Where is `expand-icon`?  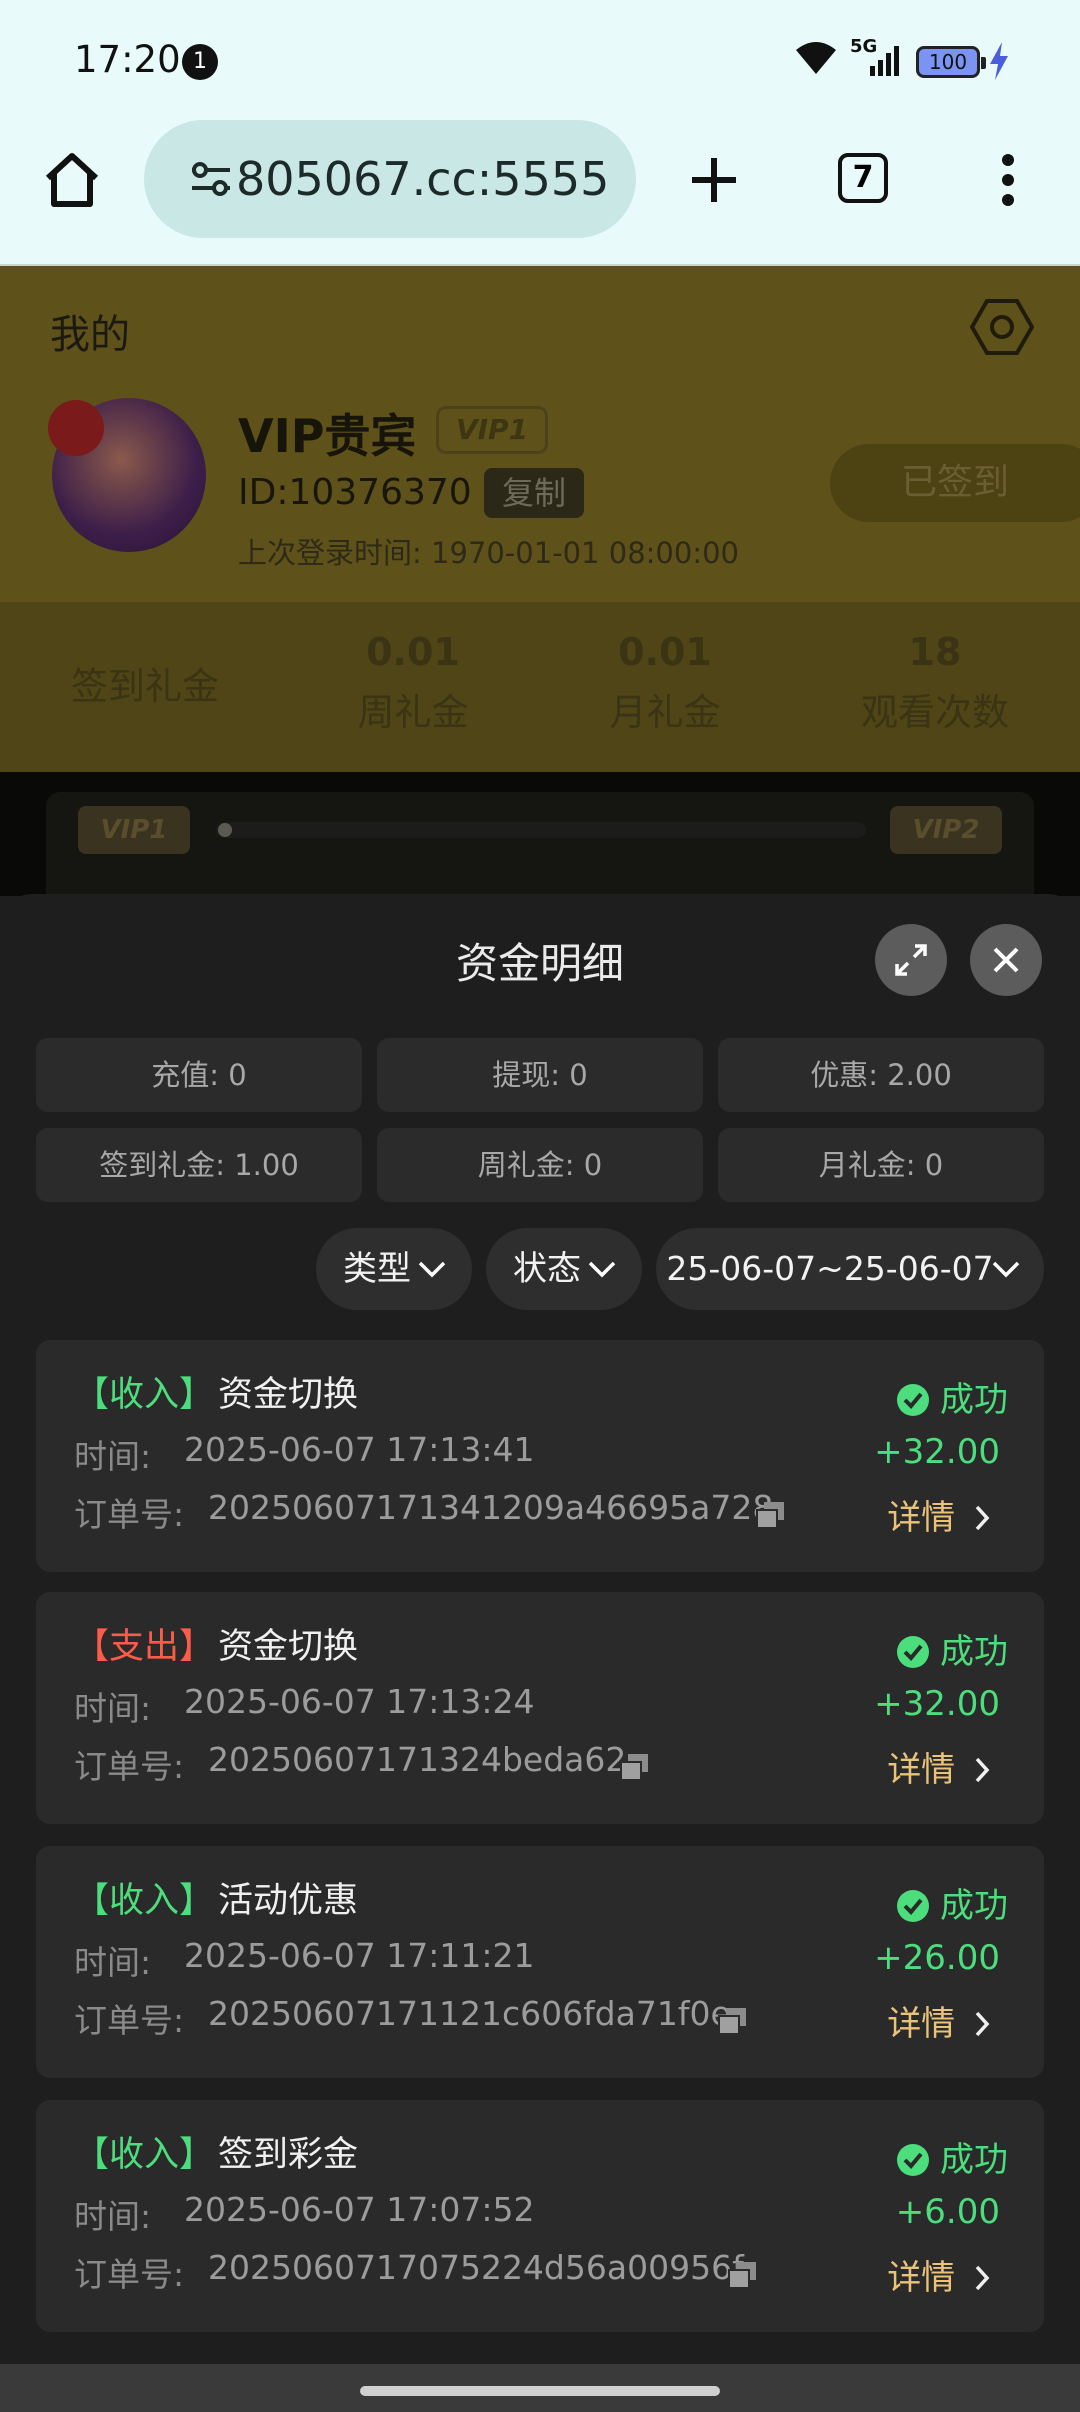
expand-icon is located at coordinates (911, 960).